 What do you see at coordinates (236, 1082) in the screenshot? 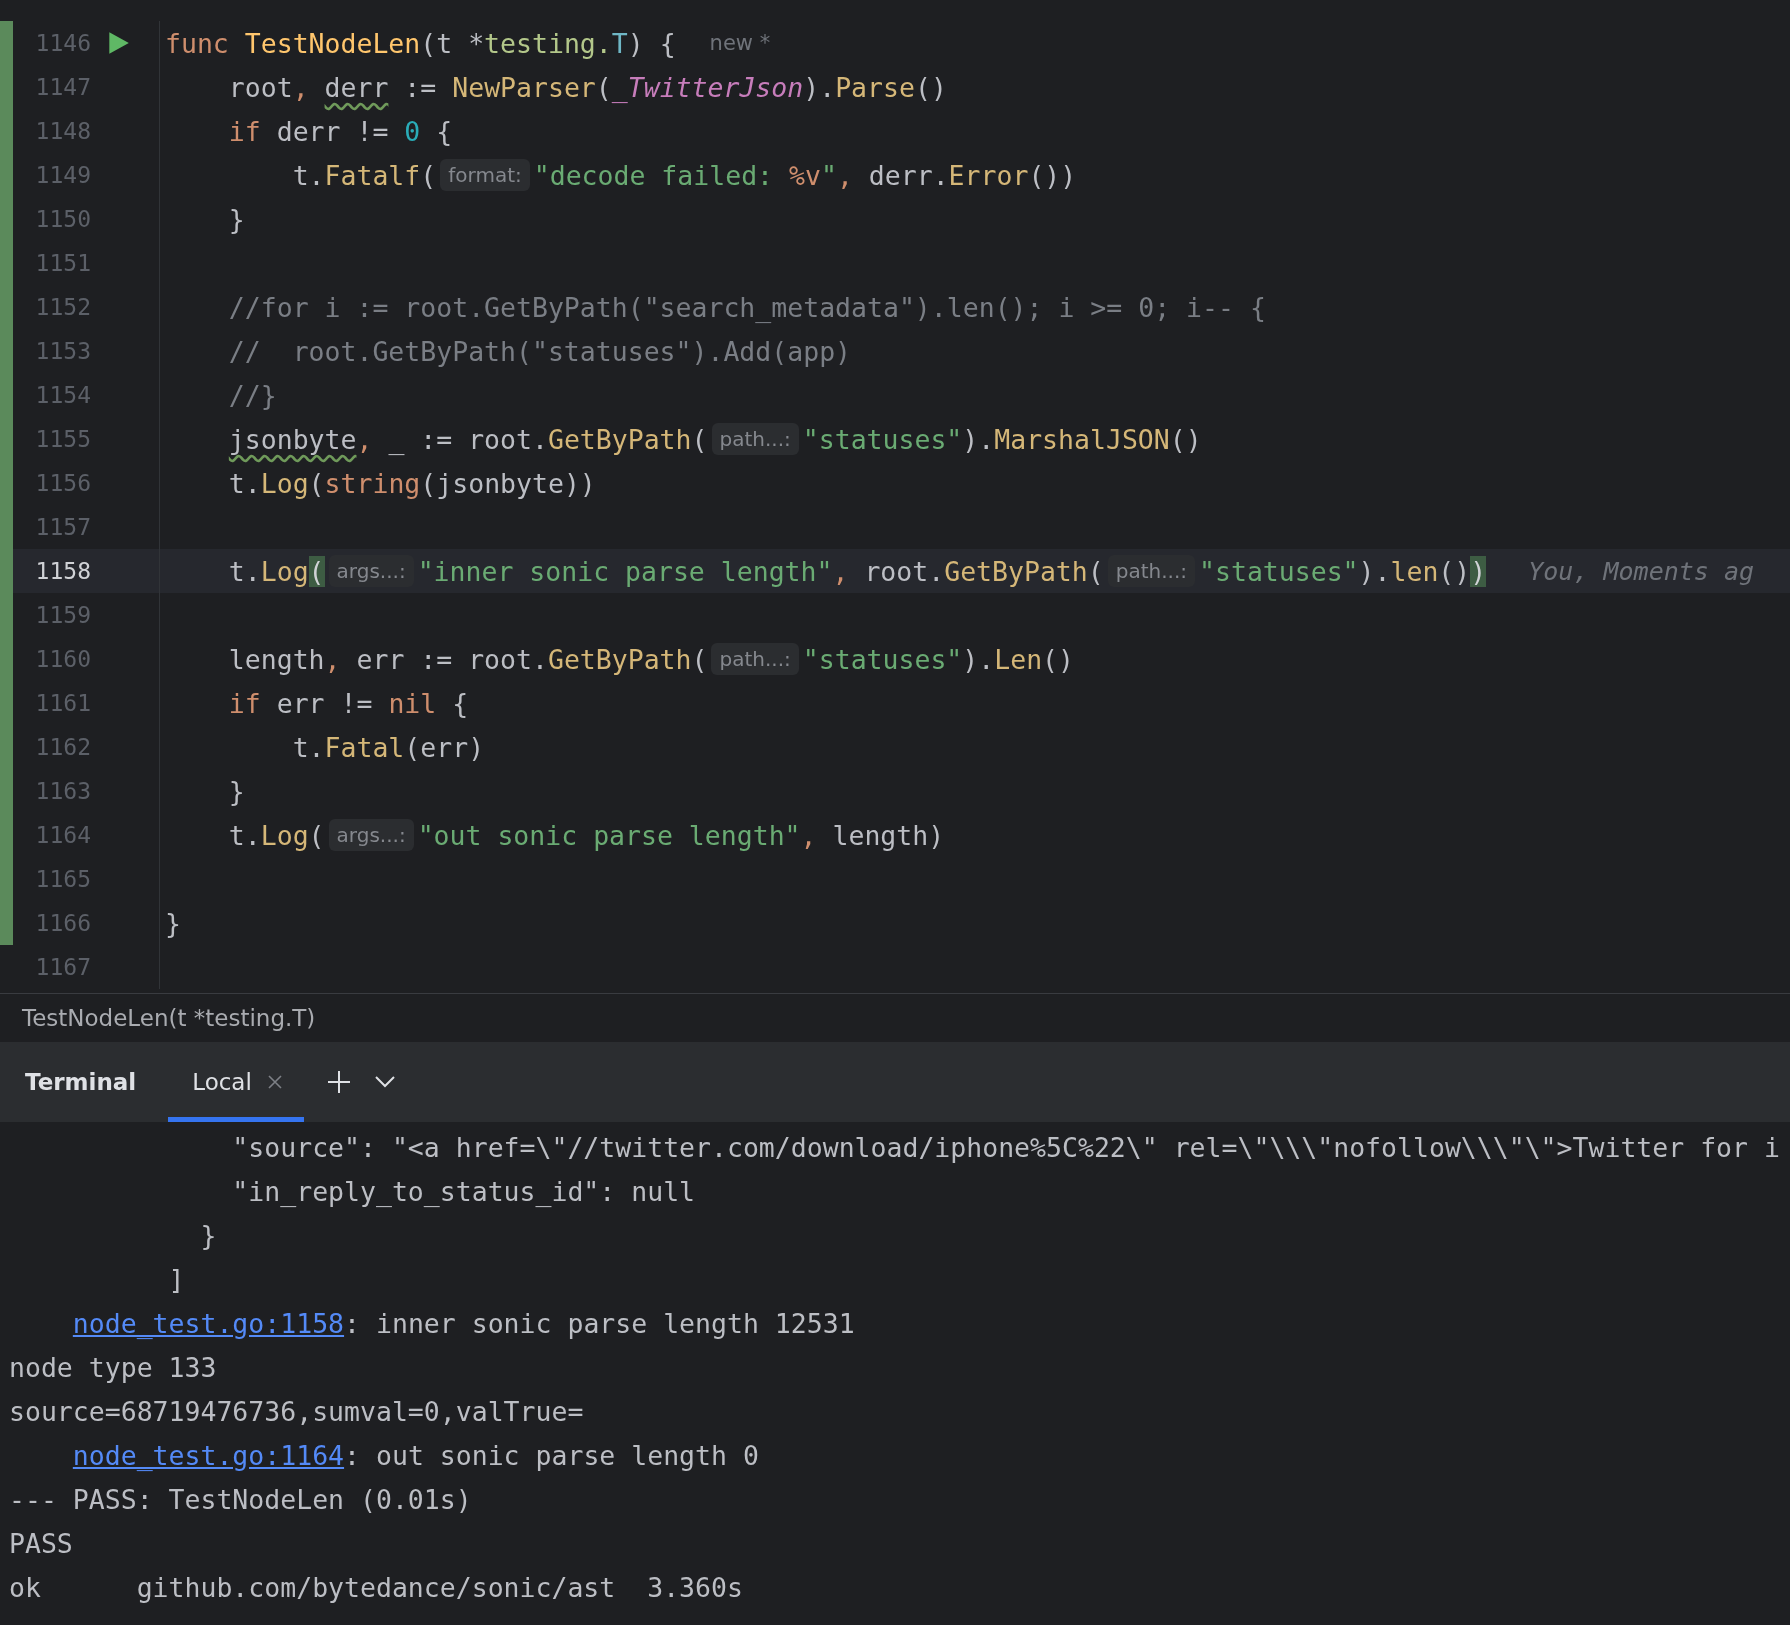
I see `terminal-tab: Local` at bounding box center [236, 1082].